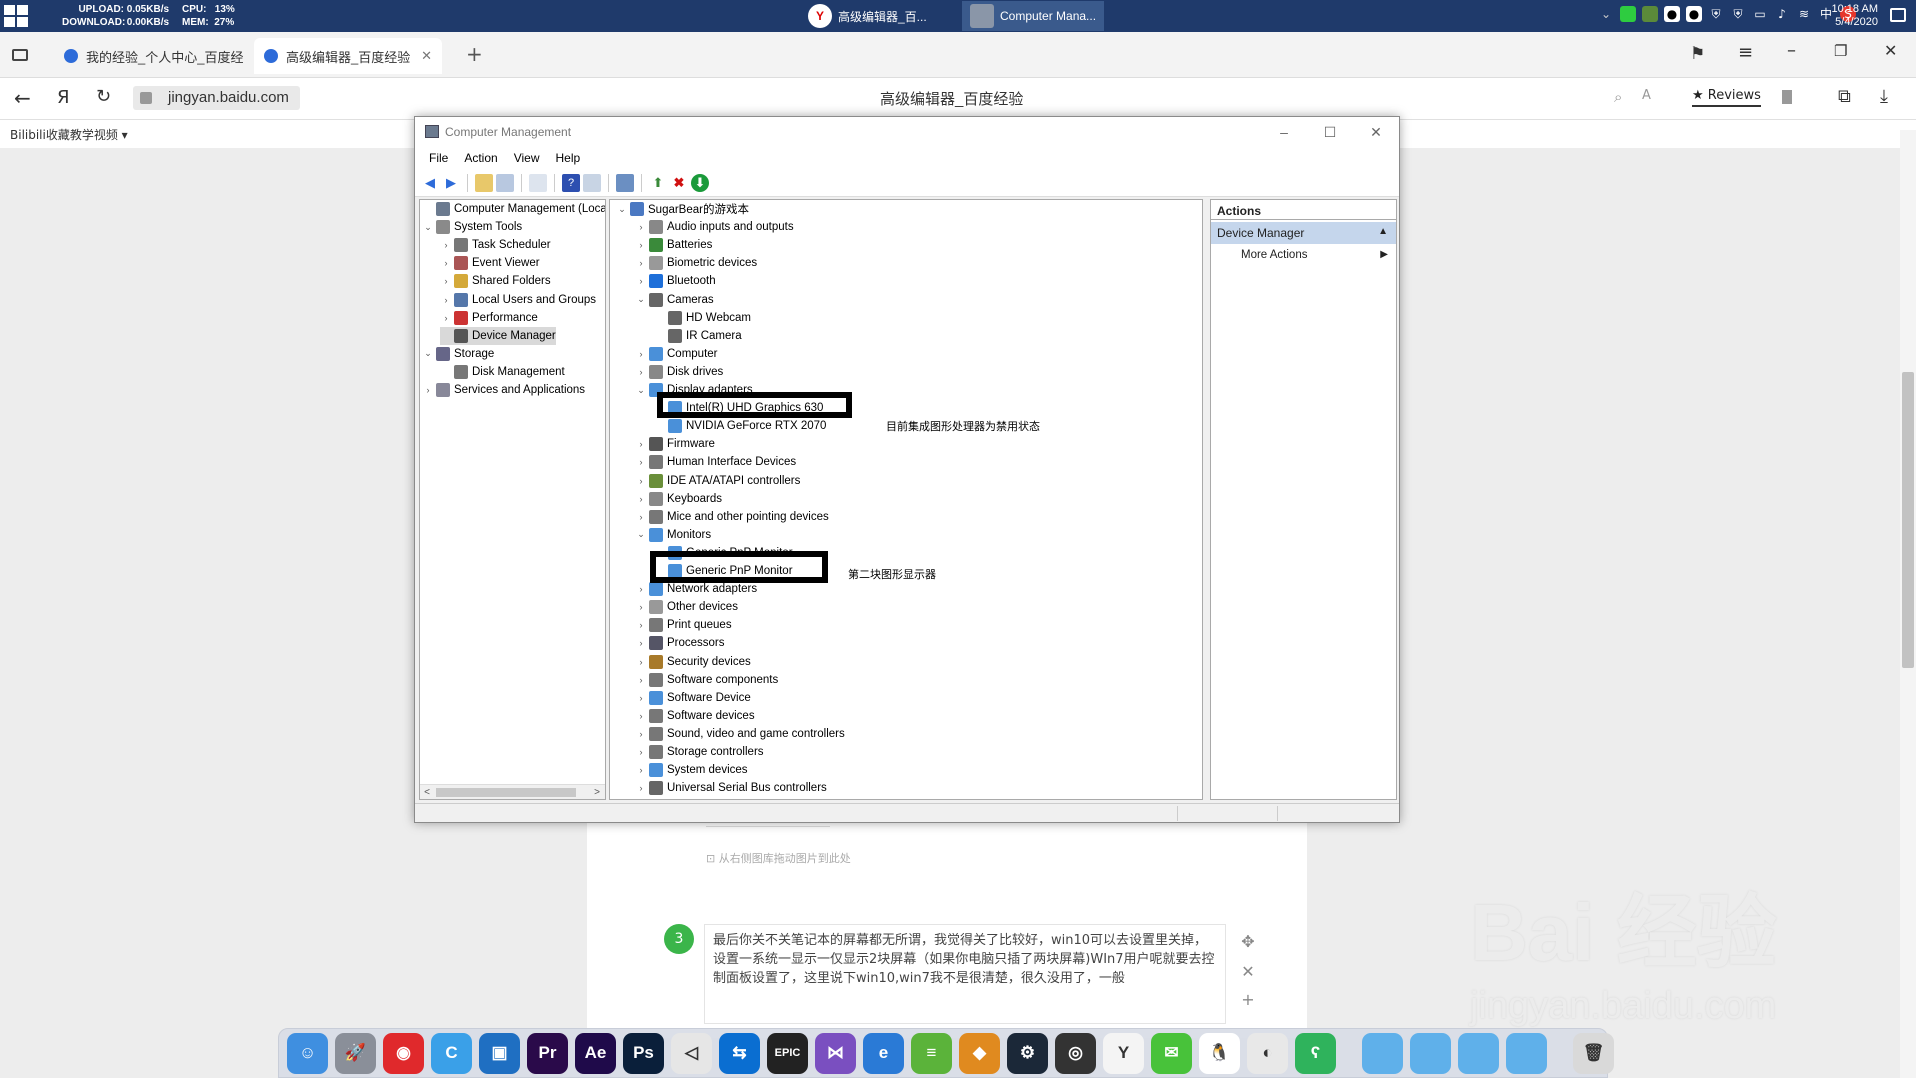 The height and width of the screenshot is (1078, 1916). What do you see at coordinates (678, 499) in the screenshot?
I see `tree-item: › Keyboards` at bounding box center [678, 499].